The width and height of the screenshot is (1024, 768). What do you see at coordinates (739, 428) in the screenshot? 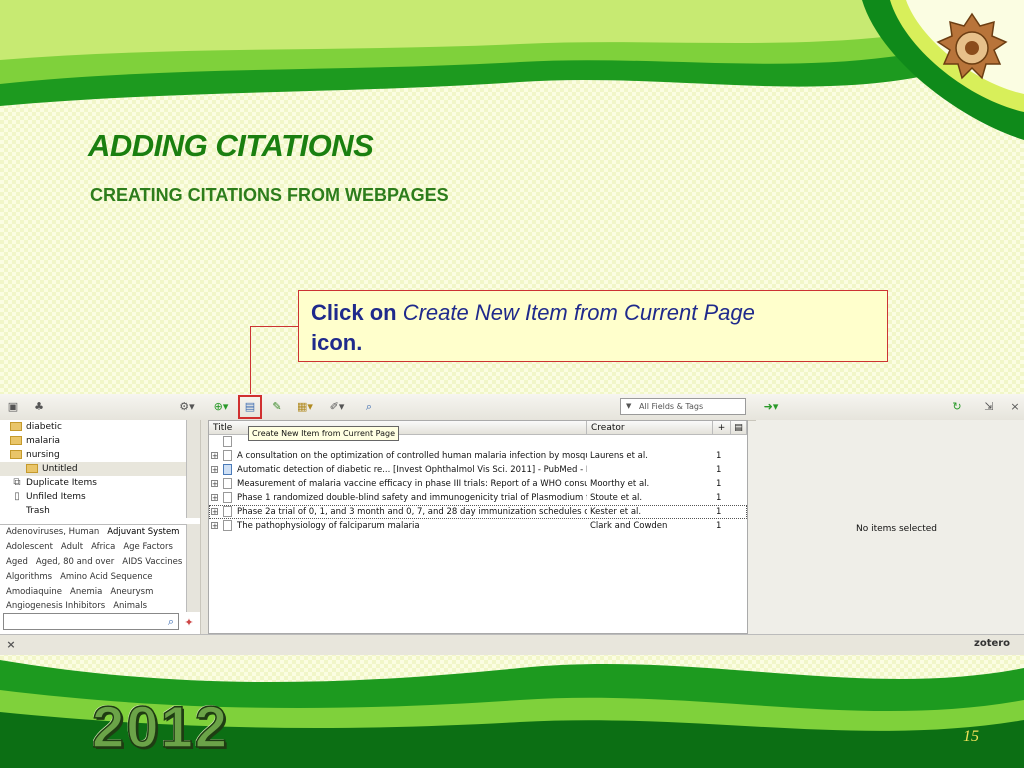
I see `column-picker-icon: ▤` at bounding box center [739, 428].